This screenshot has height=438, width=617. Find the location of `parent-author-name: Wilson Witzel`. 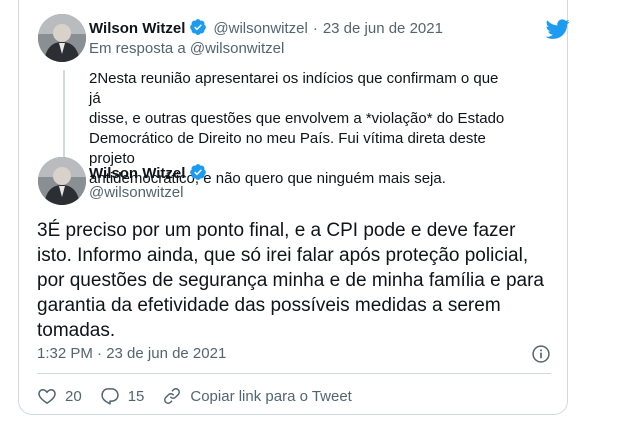

parent-author-name: Wilson Witzel is located at coordinates (137, 28).